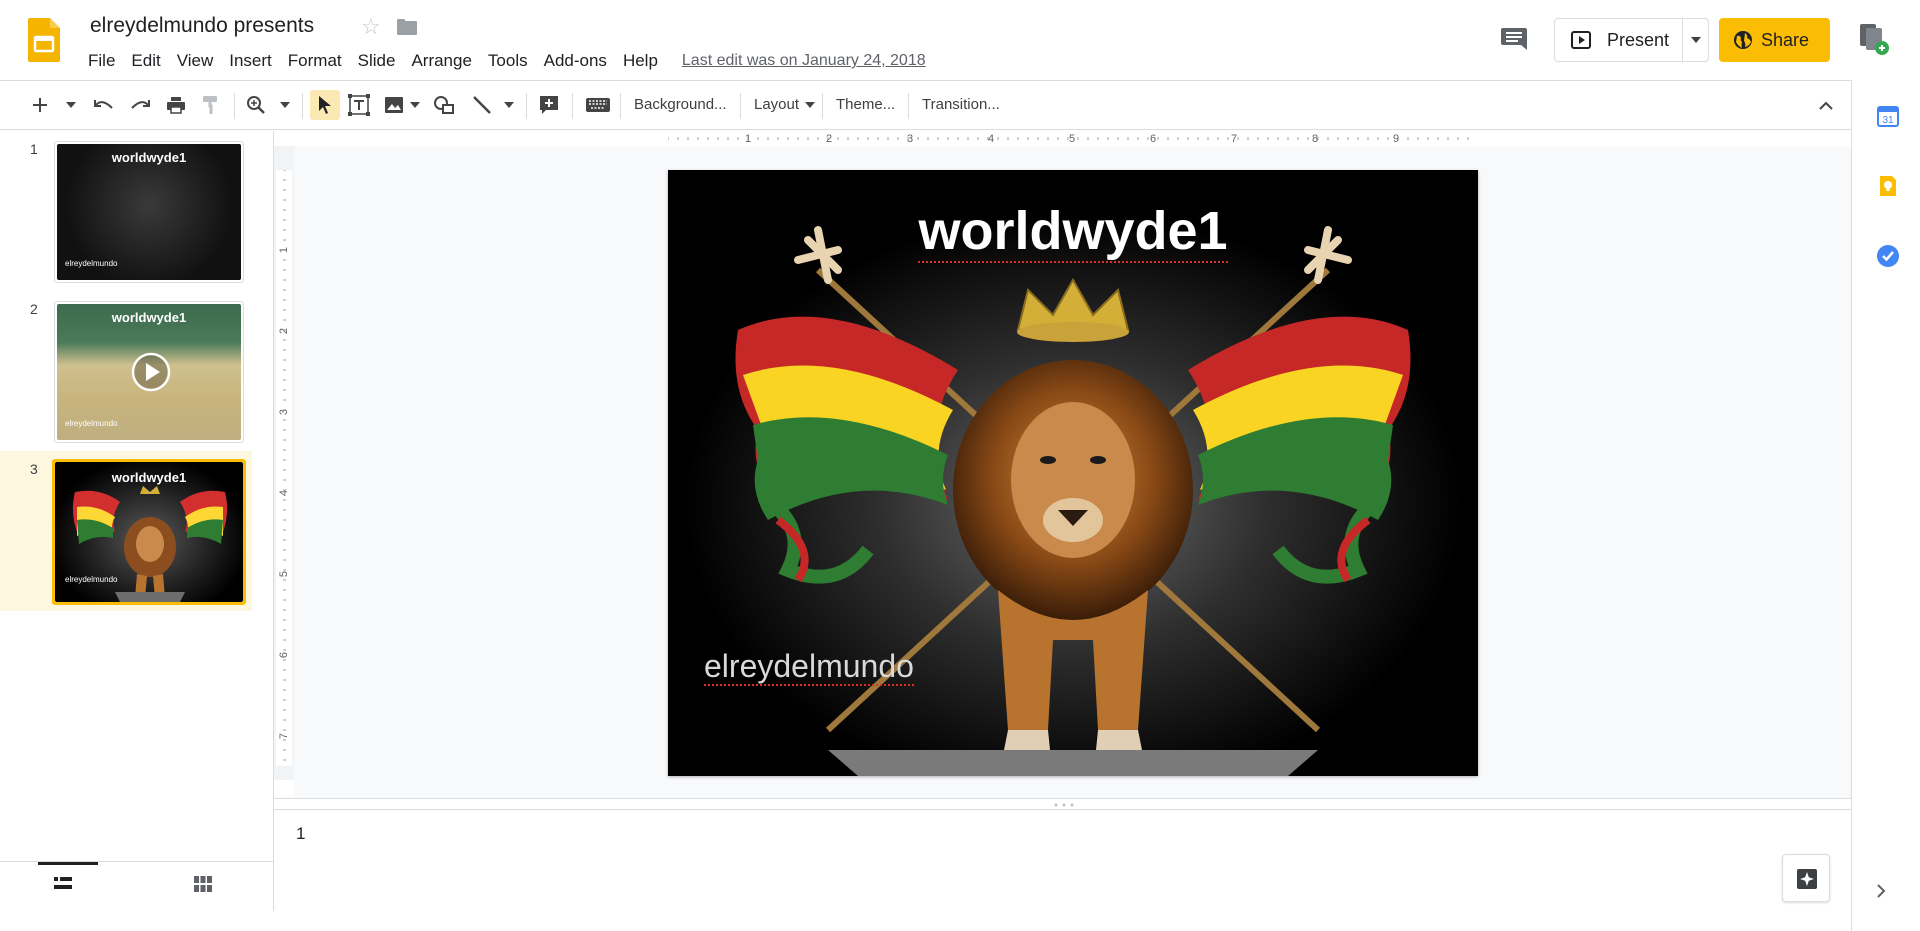 The image size is (1920, 931). I want to click on new-slide-dropdown, so click(71, 105).